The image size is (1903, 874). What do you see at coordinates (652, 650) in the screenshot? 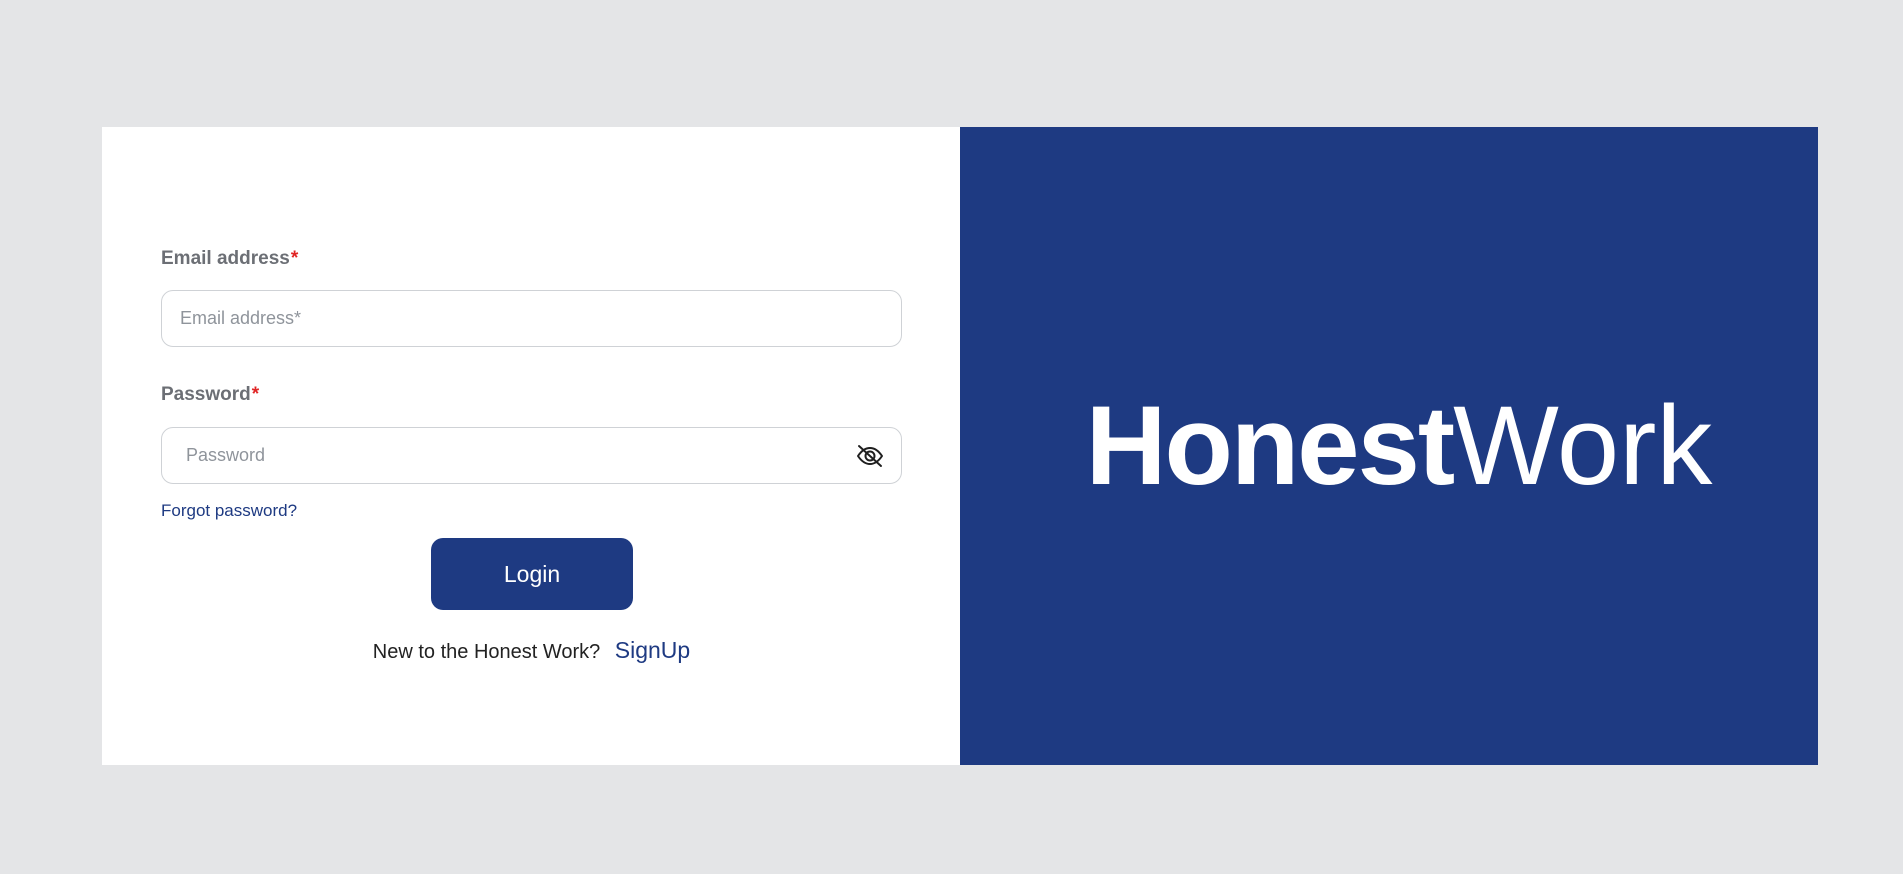
I see `signup-link: SignUp` at bounding box center [652, 650].